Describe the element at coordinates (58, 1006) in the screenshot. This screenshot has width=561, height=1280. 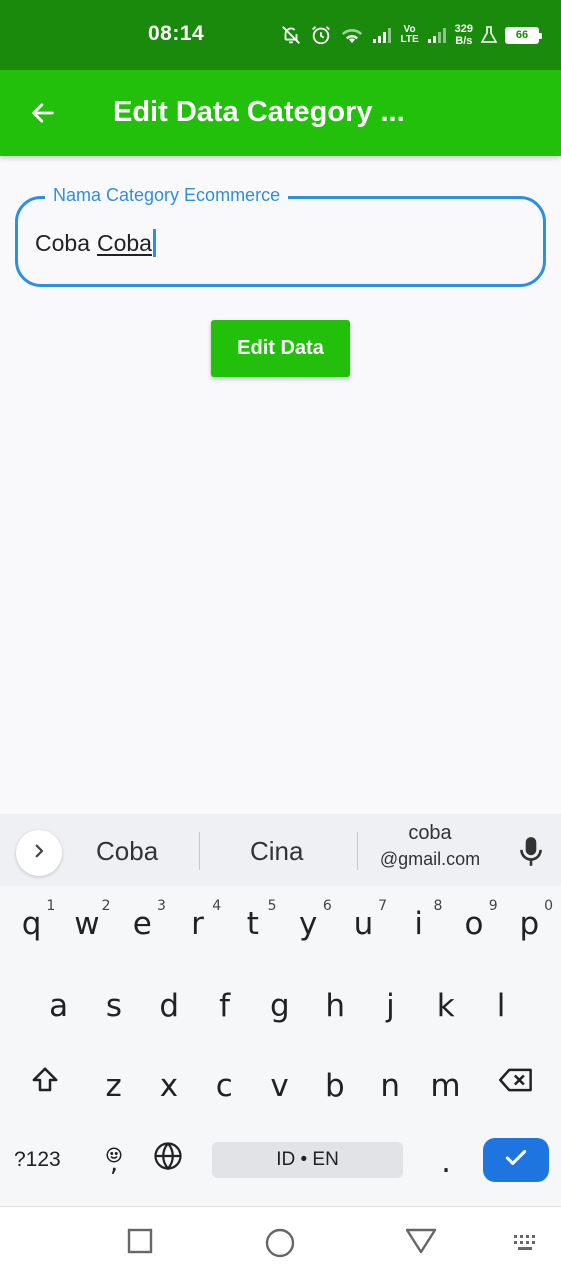
I see `key-a: a` at that location.